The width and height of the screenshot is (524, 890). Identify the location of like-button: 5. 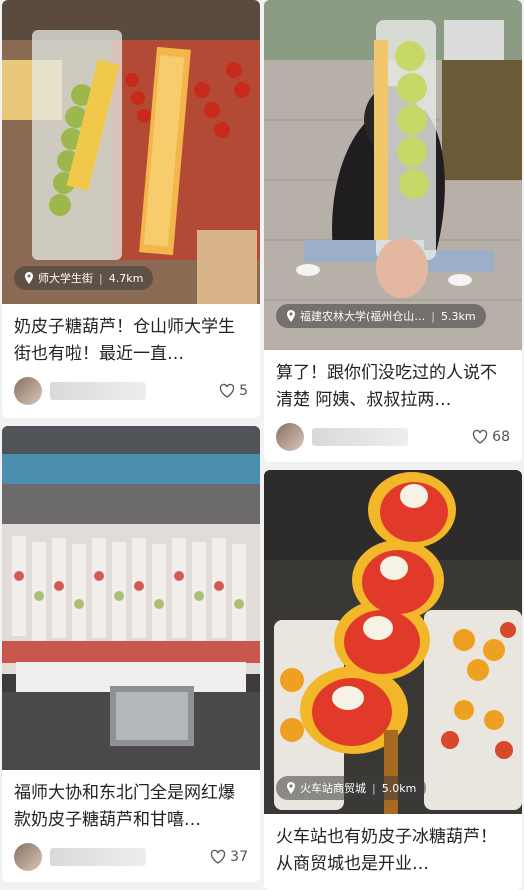
(233, 391).